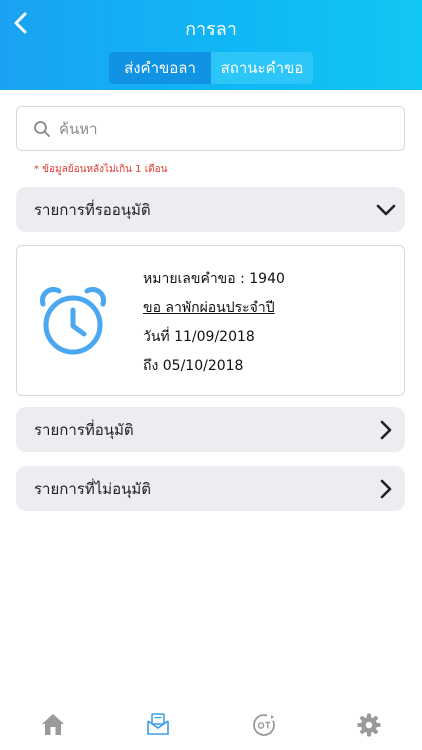 This screenshot has height=750, width=422. What do you see at coordinates (160, 68) in the screenshot?
I see `tab-send-request: ส่งคำขอลา` at bounding box center [160, 68].